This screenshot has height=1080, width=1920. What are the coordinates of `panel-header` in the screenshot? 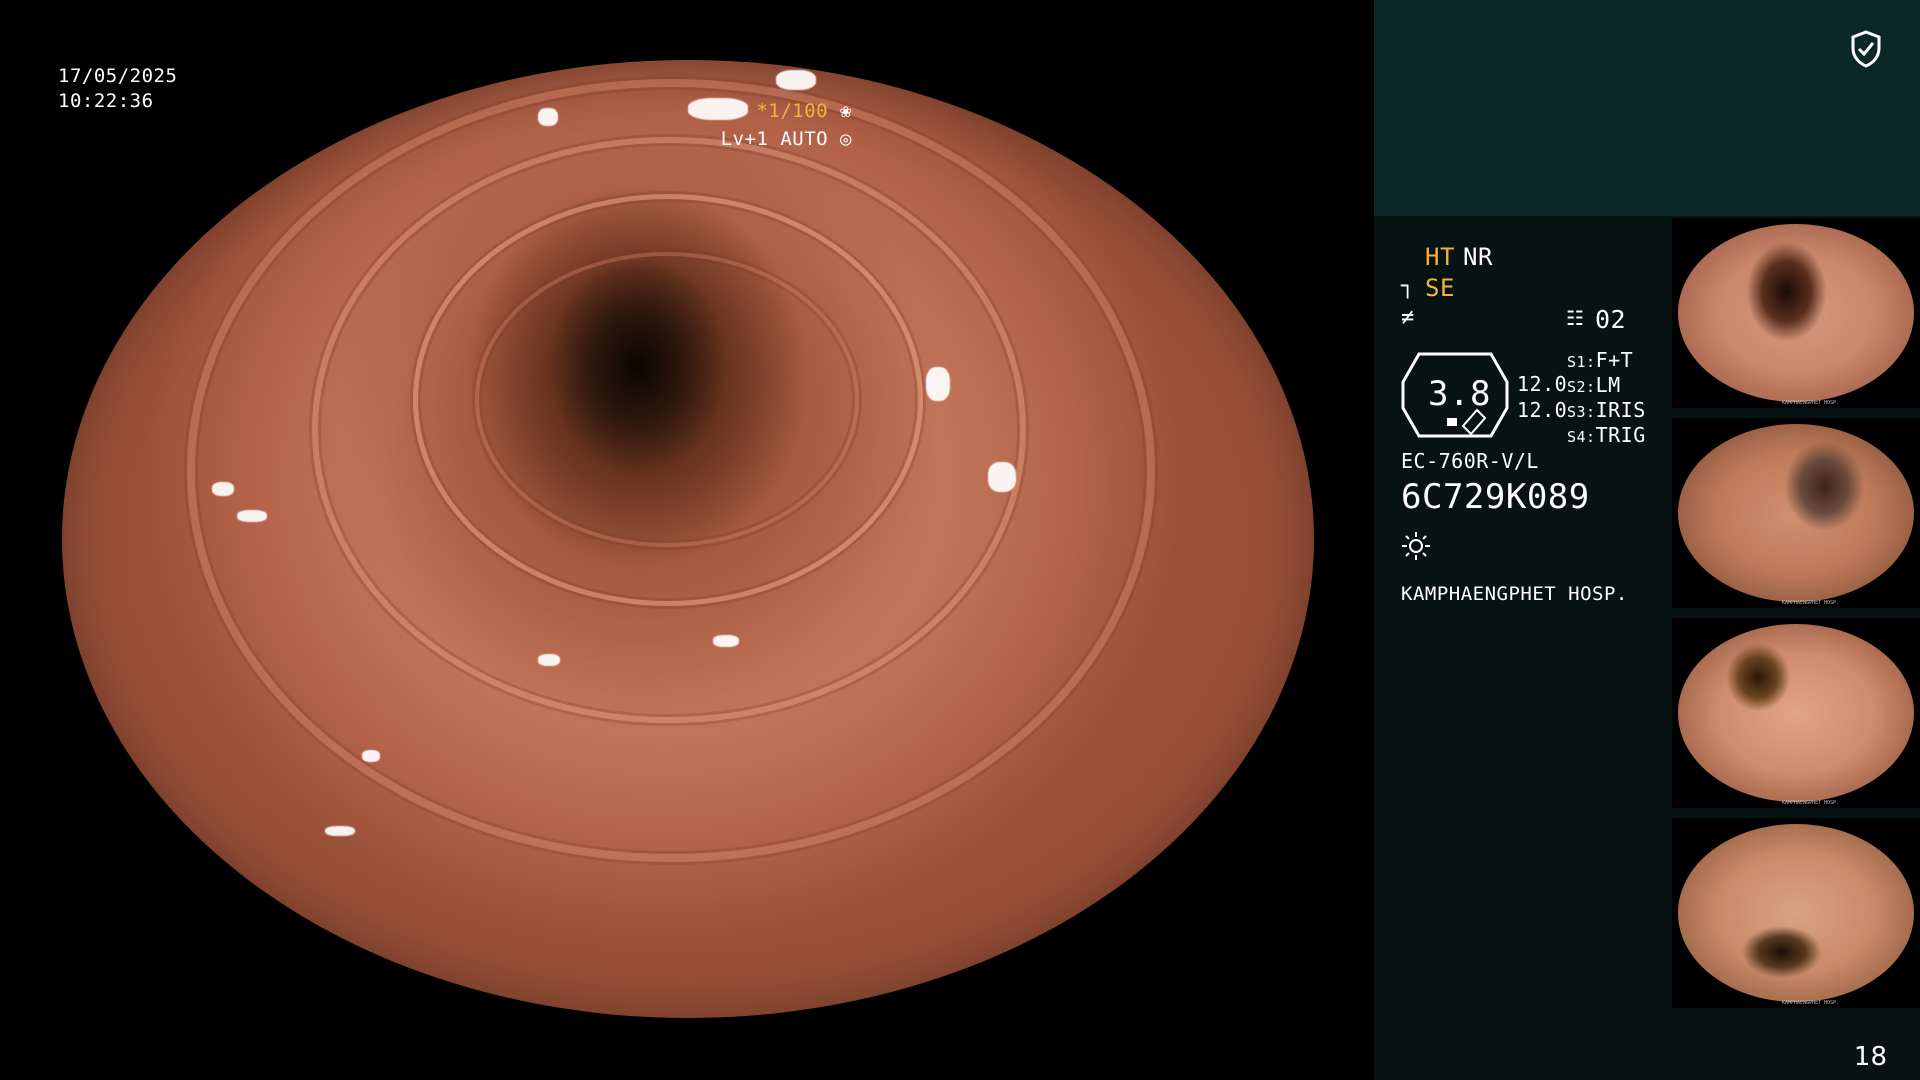 It's located at (1647, 108).